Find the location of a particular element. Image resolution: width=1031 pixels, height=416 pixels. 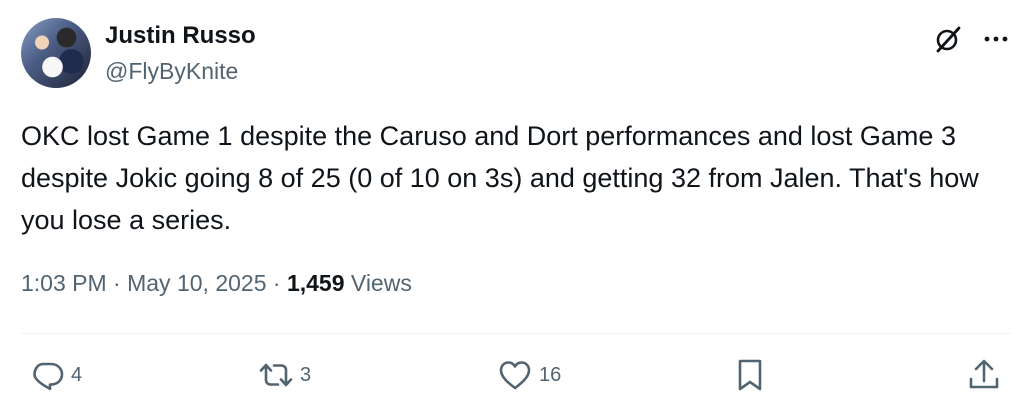

like-count: 16 is located at coordinates (550, 374).